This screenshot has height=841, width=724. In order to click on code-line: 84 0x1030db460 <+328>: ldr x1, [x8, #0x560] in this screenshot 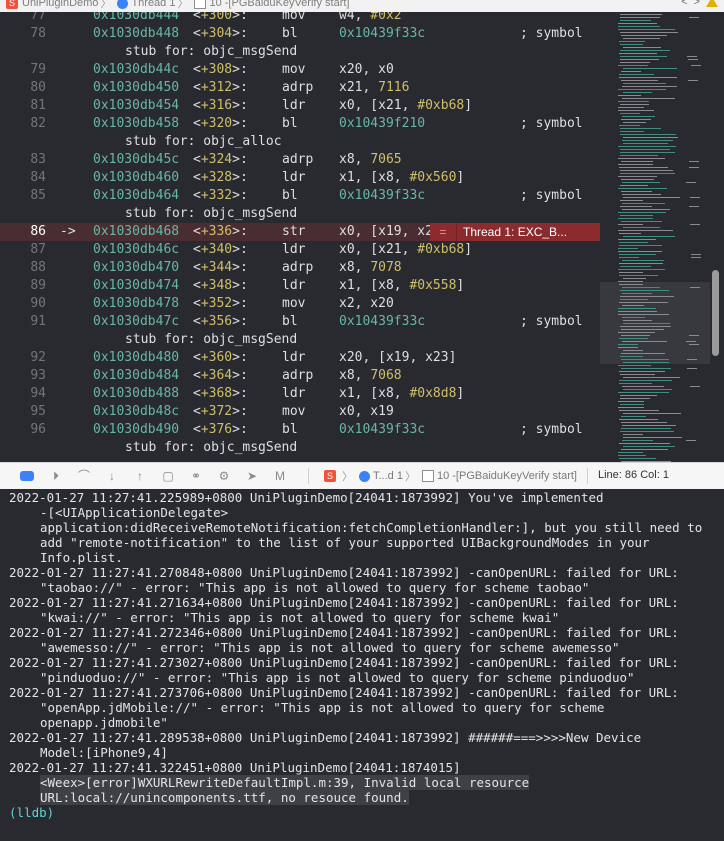, I will do `click(300, 178)`.